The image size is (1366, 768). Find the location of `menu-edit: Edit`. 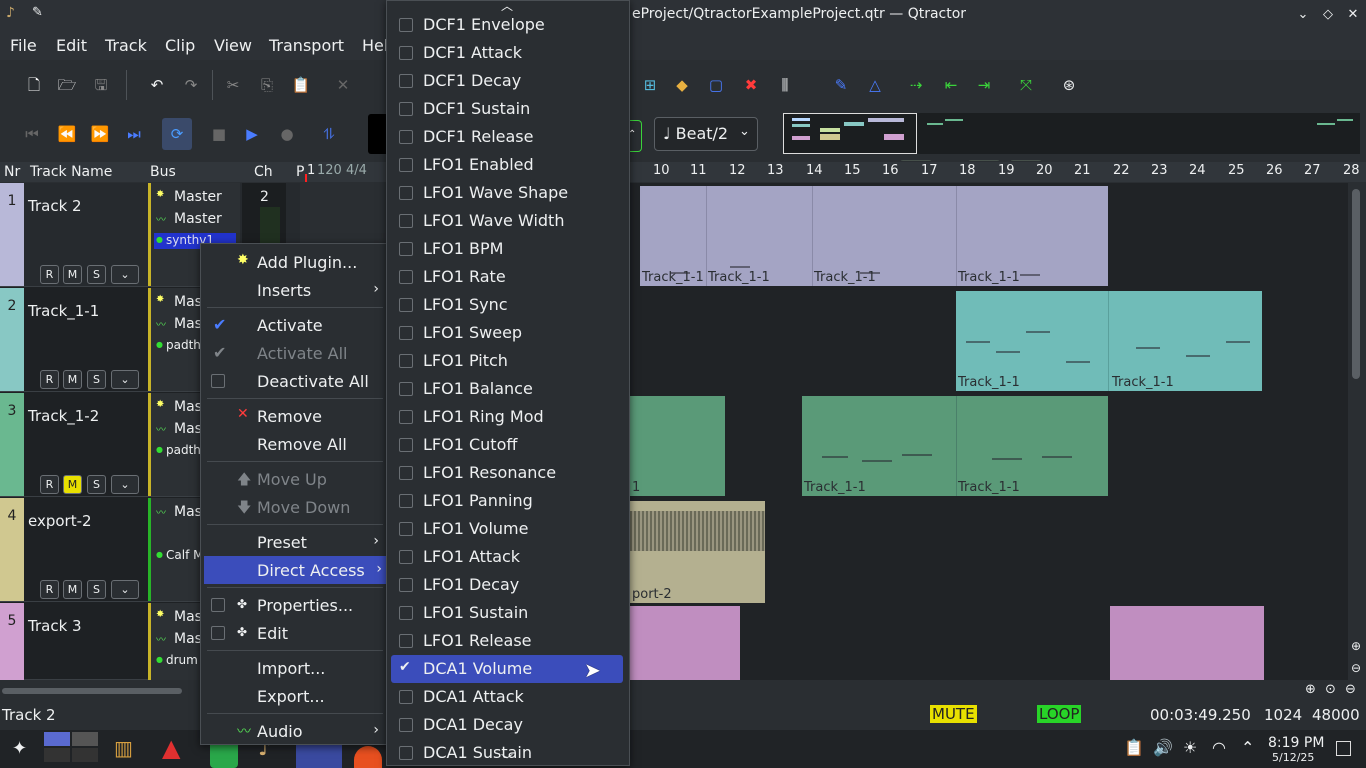

menu-edit: Edit is located at coordinates (71, 45).